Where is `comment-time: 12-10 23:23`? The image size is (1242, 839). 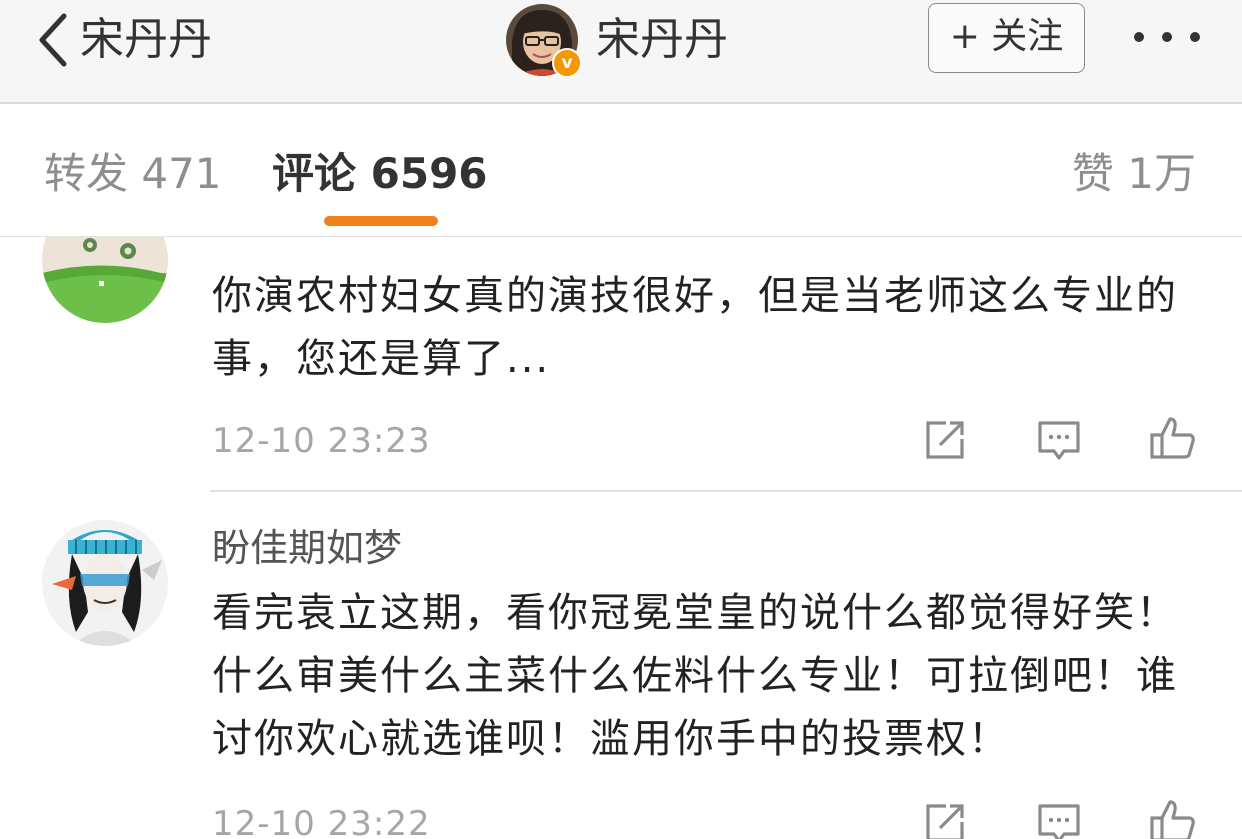
comment-time: 12-10 23:23 is located at coordinates (321, 441).